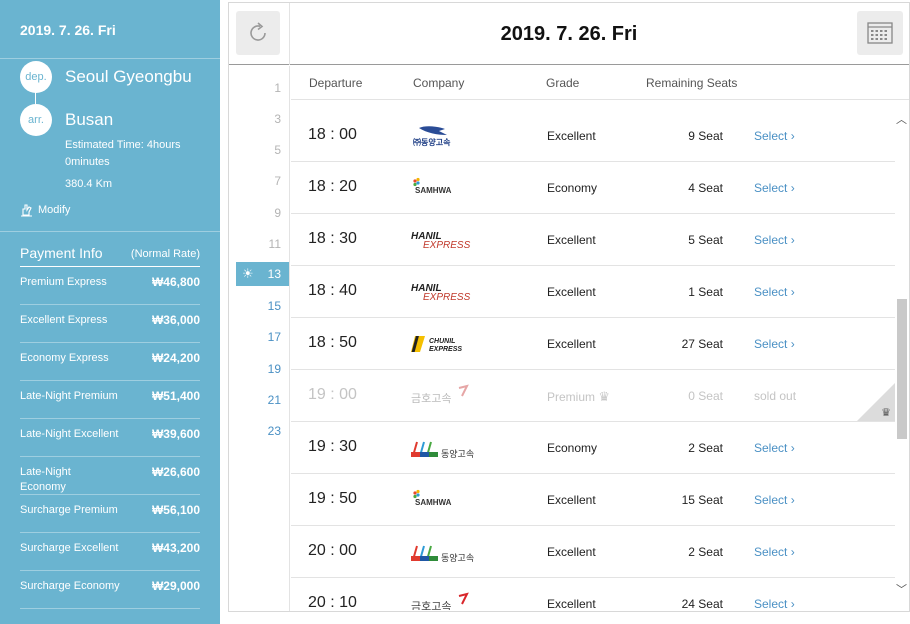  Describe the element at coordinates (64, 358) in the screenshot. I see `fare-type: Economy Express` at that location.